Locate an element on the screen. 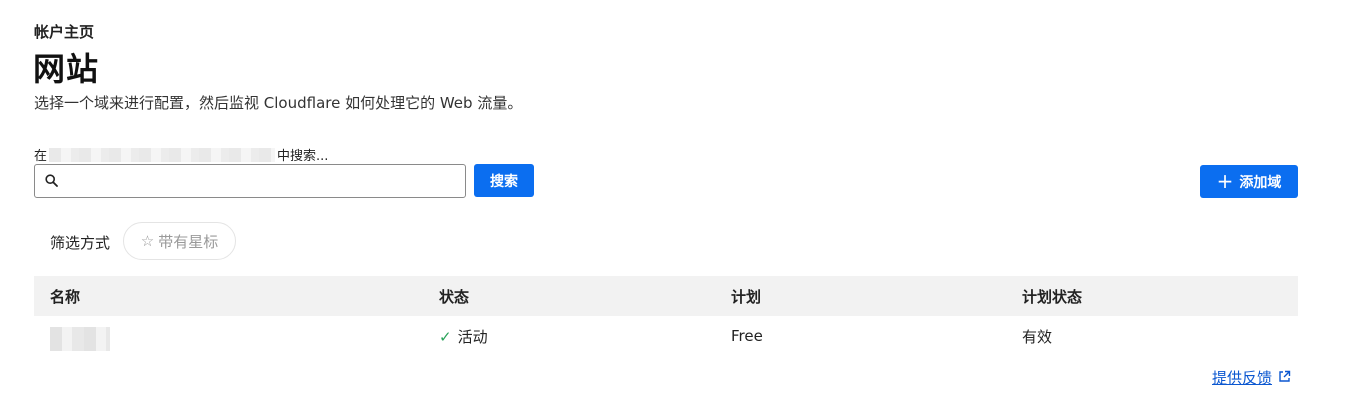 The width and height of the screenshot is (1347, 417). column-header-name: 名称 is located at coordinates (65, 296).